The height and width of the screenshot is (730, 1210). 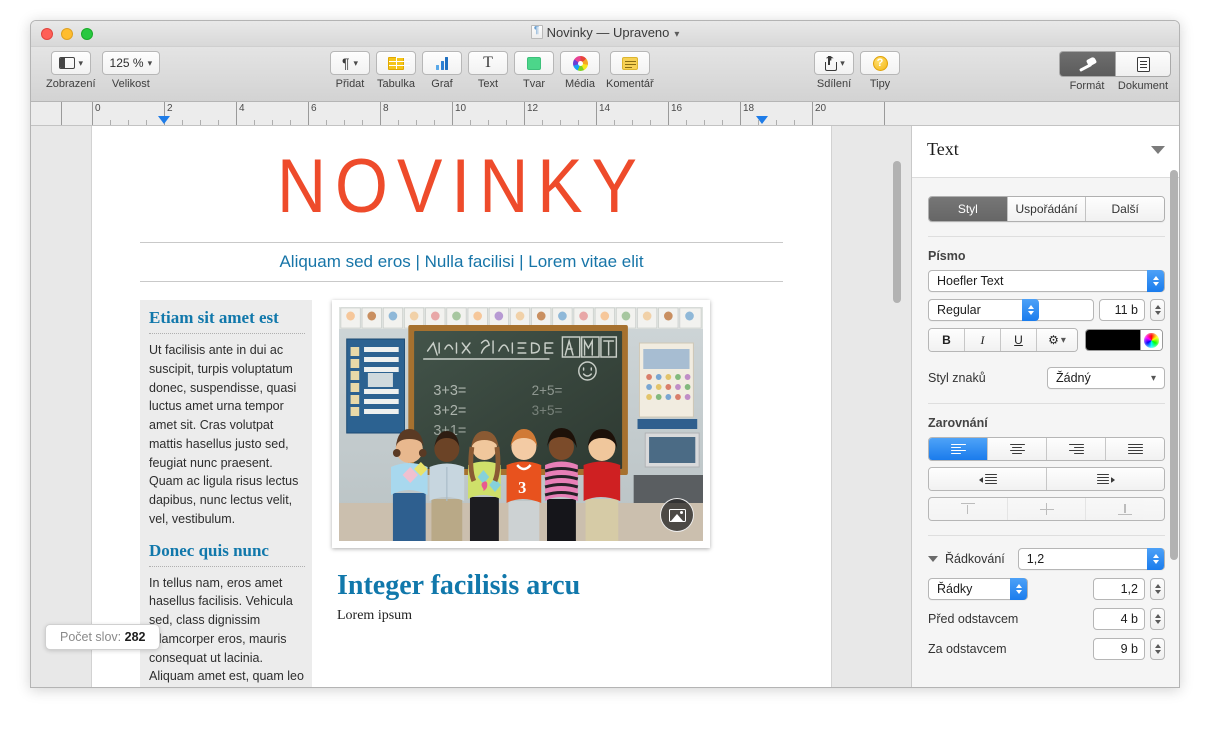 I want to click on text-box-icon: T, so click(x=488, y=62).